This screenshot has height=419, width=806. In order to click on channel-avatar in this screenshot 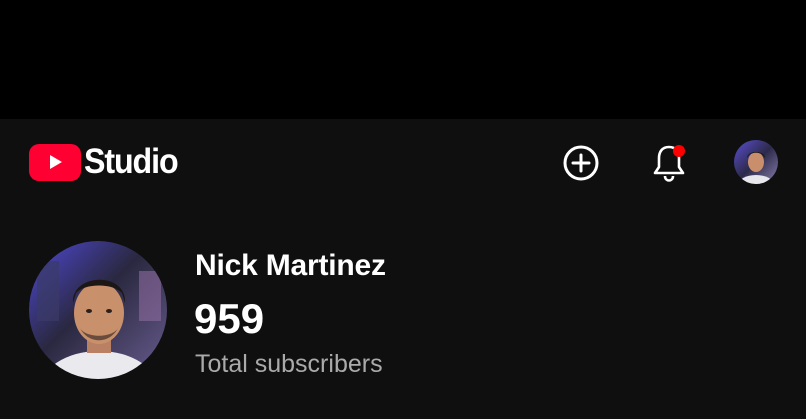, I will do `click(98, 310)`.